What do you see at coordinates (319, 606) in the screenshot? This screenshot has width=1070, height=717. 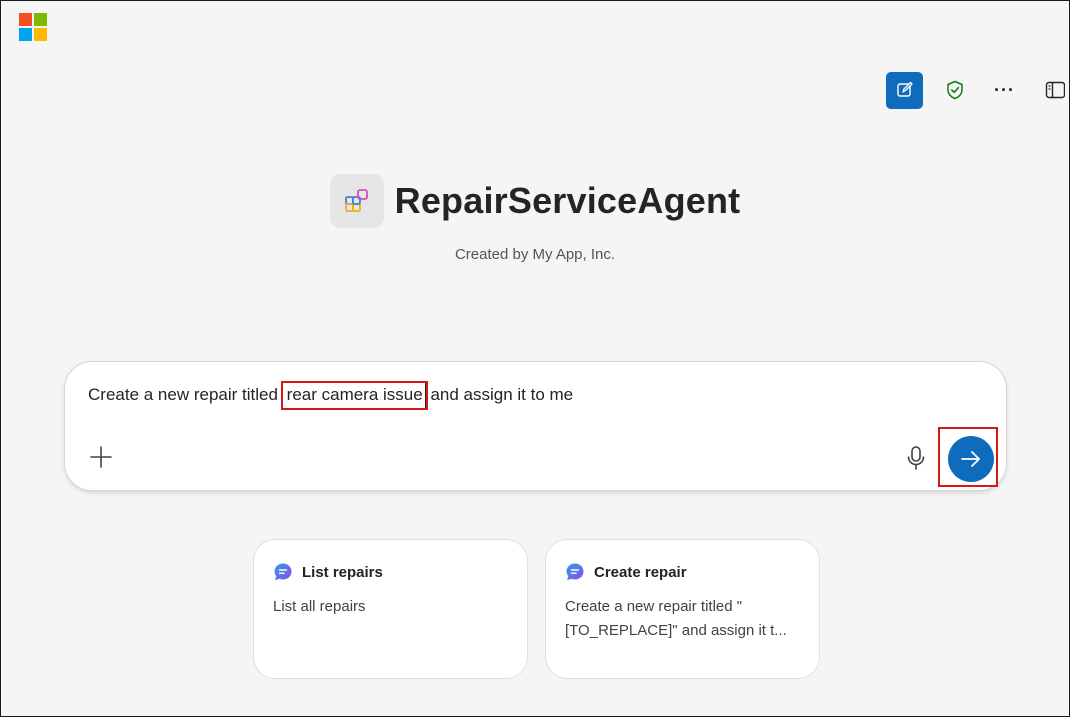 I see `suggestion-card-body: List all repairs` at bounding box center [319, 606].